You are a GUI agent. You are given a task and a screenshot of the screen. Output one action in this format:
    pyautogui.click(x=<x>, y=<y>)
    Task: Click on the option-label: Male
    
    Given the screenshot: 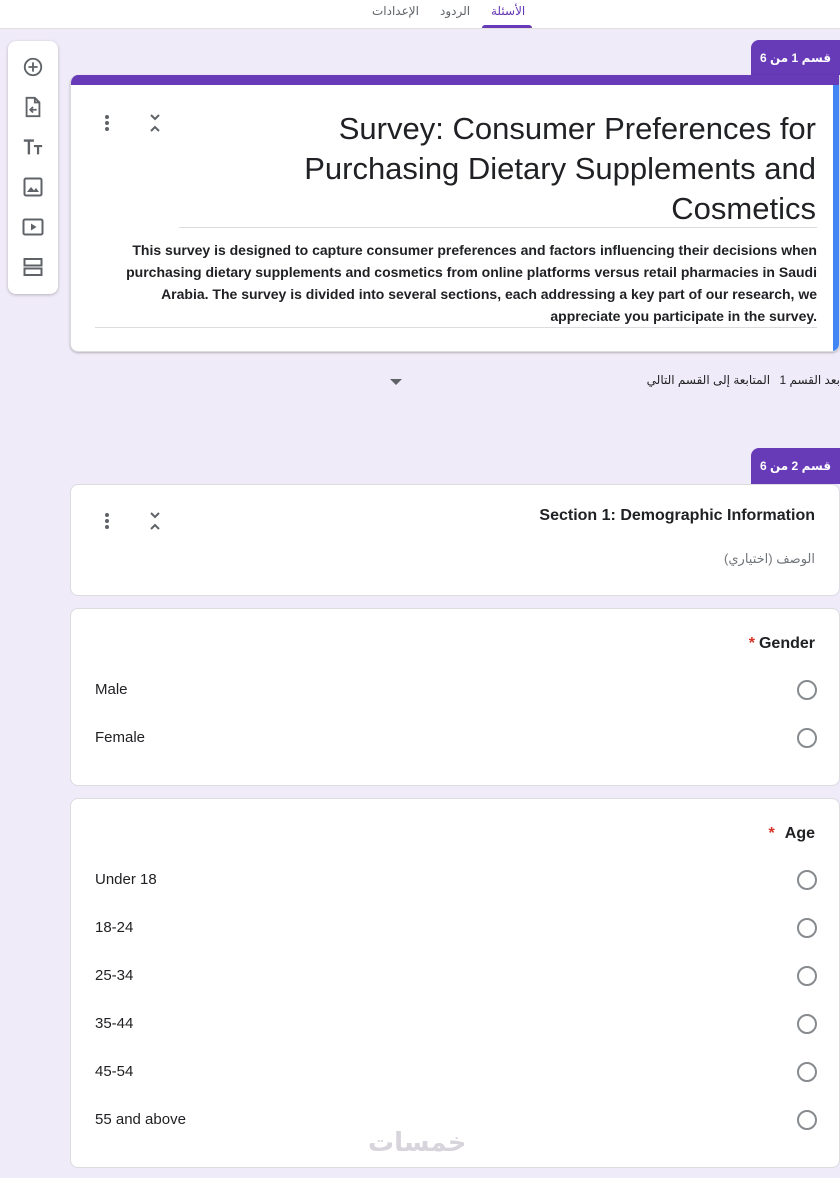 What is the action you would take?
    pyautogui.click(x=111, y=689)
    